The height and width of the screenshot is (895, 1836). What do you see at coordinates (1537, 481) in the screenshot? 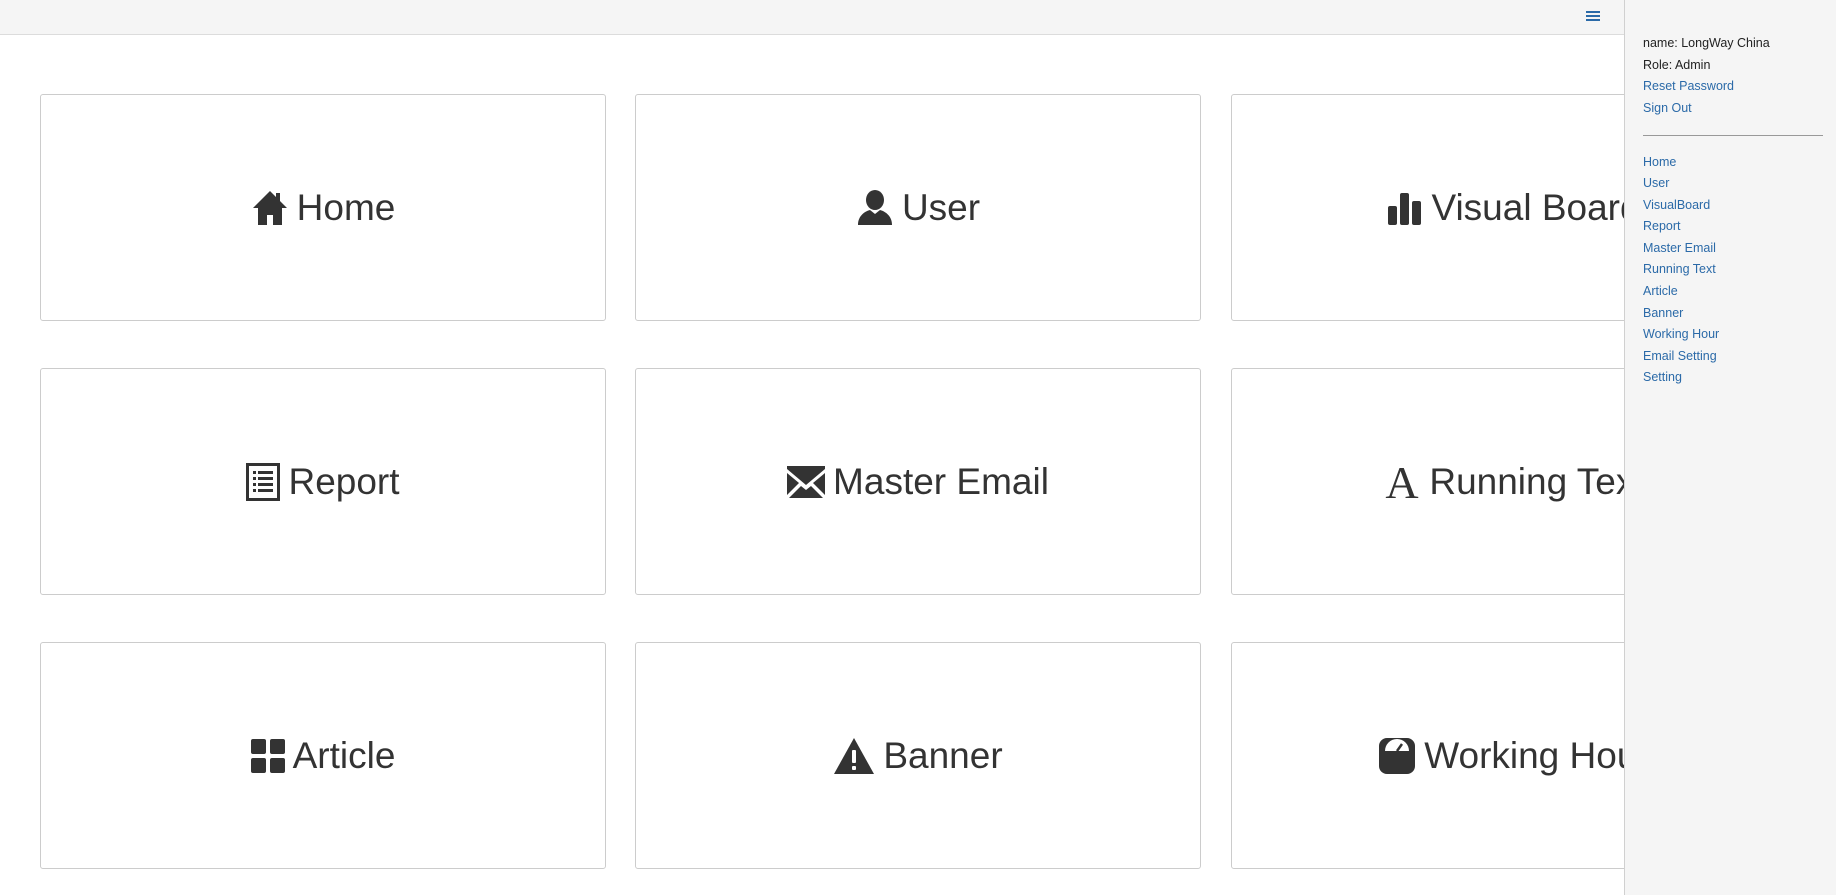
I see `tile-label: Running Text` at bounding box center [1537, 481].